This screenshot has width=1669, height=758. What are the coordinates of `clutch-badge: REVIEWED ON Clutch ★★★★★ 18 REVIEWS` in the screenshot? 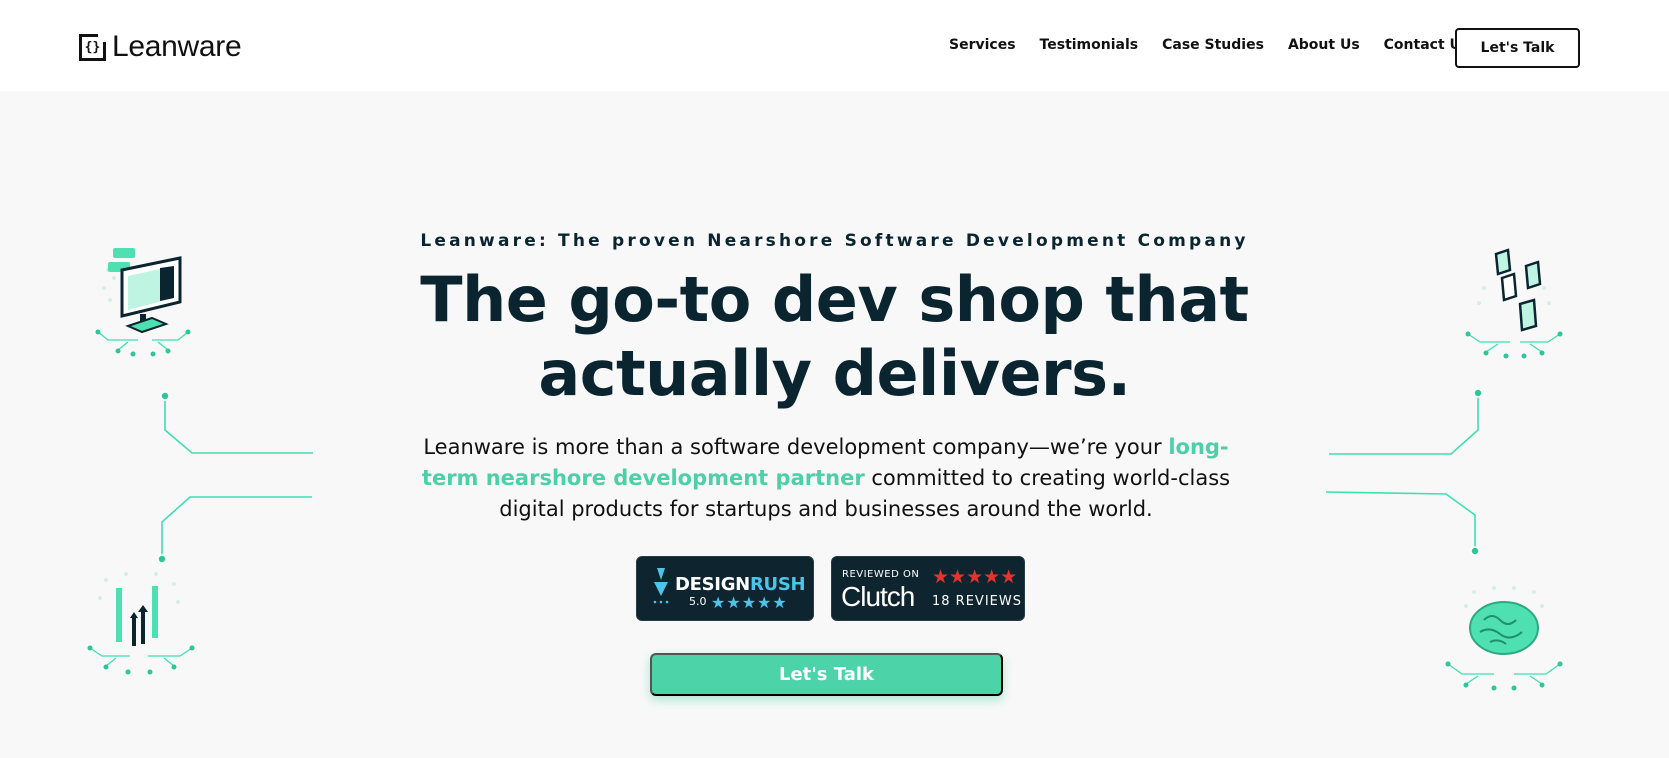 It's located at (928, 588).